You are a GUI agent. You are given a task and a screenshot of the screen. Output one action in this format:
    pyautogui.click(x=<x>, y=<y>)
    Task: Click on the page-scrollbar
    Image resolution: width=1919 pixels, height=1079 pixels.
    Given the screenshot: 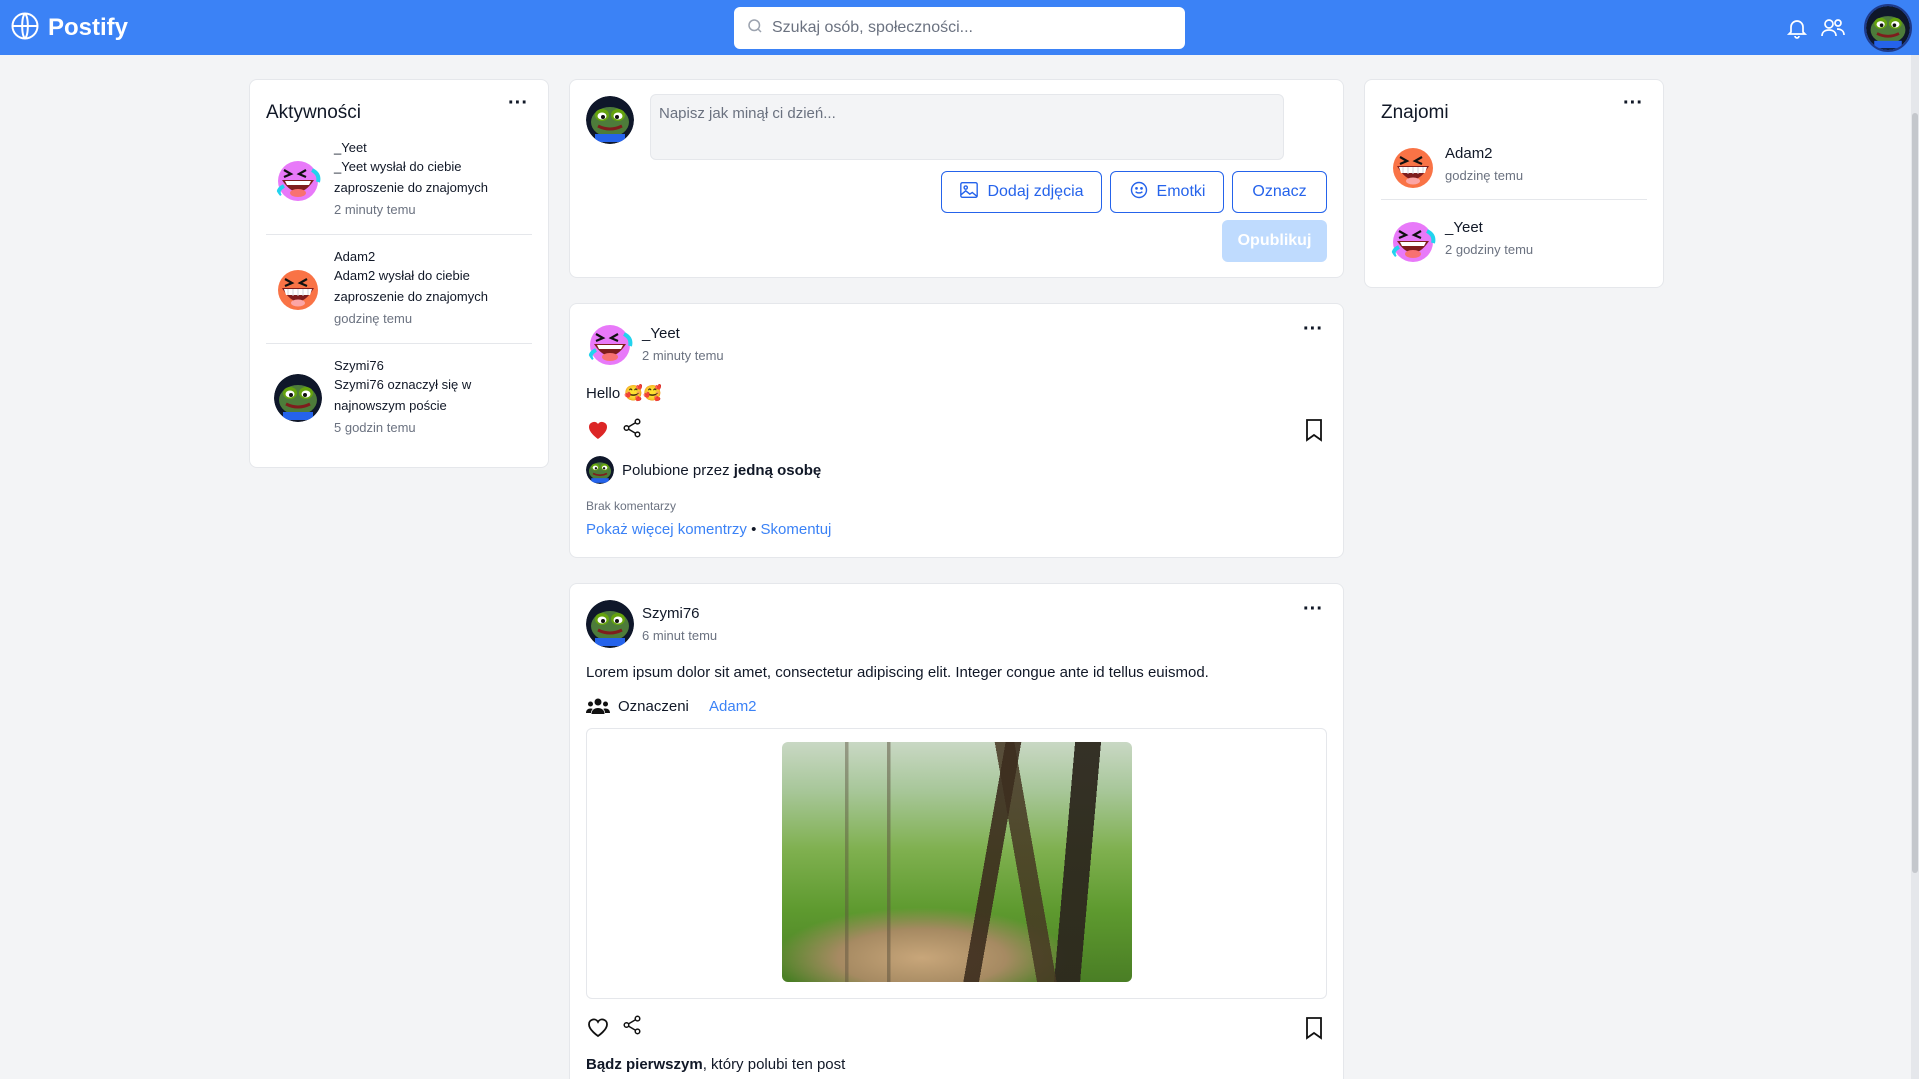 What is the action you would take?
    pyautogui.click(x=1915, y=567)
    